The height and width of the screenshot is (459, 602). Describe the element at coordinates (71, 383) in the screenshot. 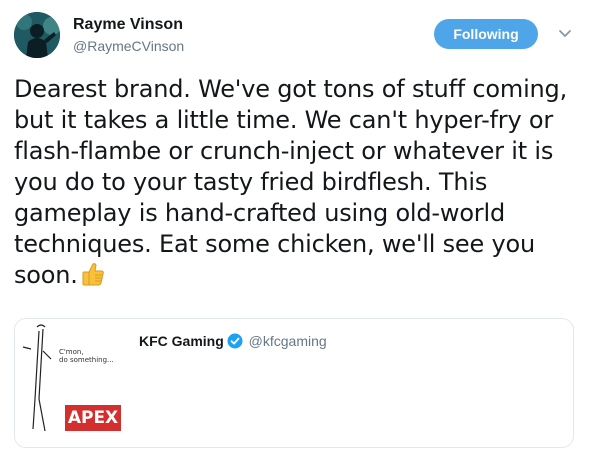

I see `quoted-tweet-thumbnail: C'mon, do something... APEX` at that location.